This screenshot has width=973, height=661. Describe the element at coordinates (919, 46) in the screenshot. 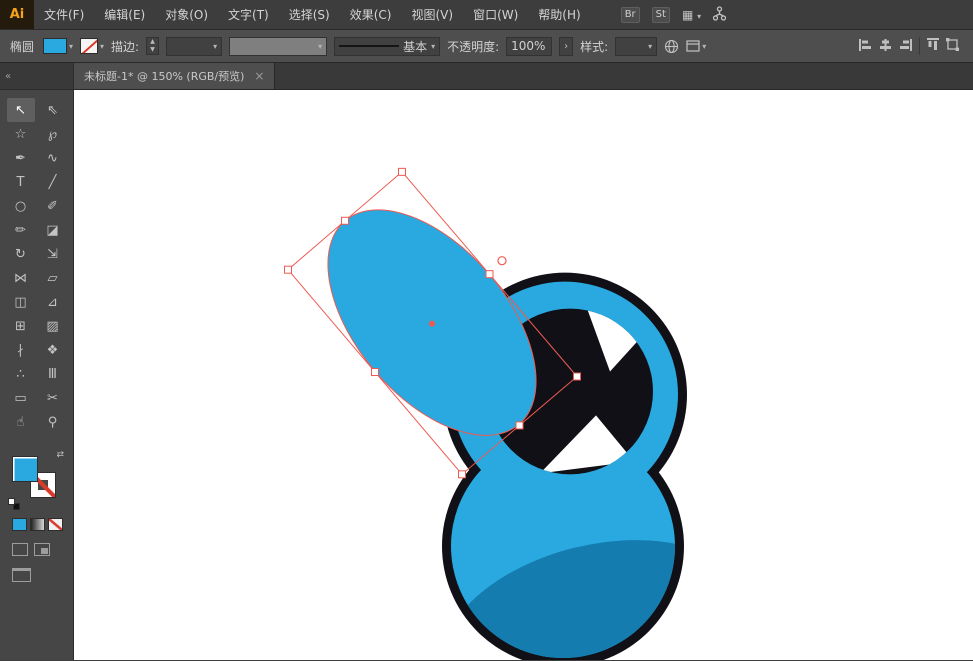

I see `divider` at that location.